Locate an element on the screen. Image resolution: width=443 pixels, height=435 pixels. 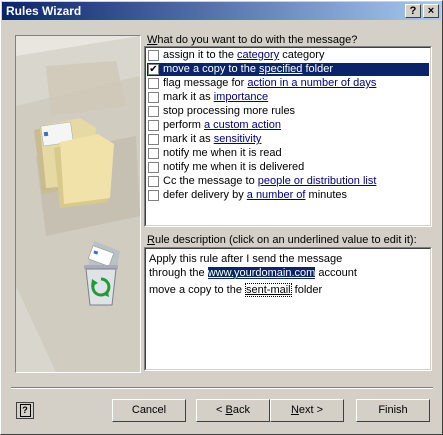
description-line-folder: move a copy to the sent-mail folder is located at coordinates (236, 290).